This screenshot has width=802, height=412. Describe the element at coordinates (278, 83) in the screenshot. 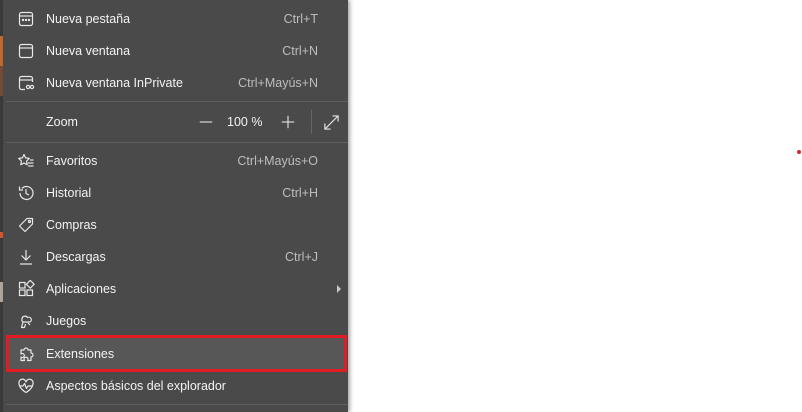

I see `menu-item-shortcut: Ctrl+Mayús+N` at that location.